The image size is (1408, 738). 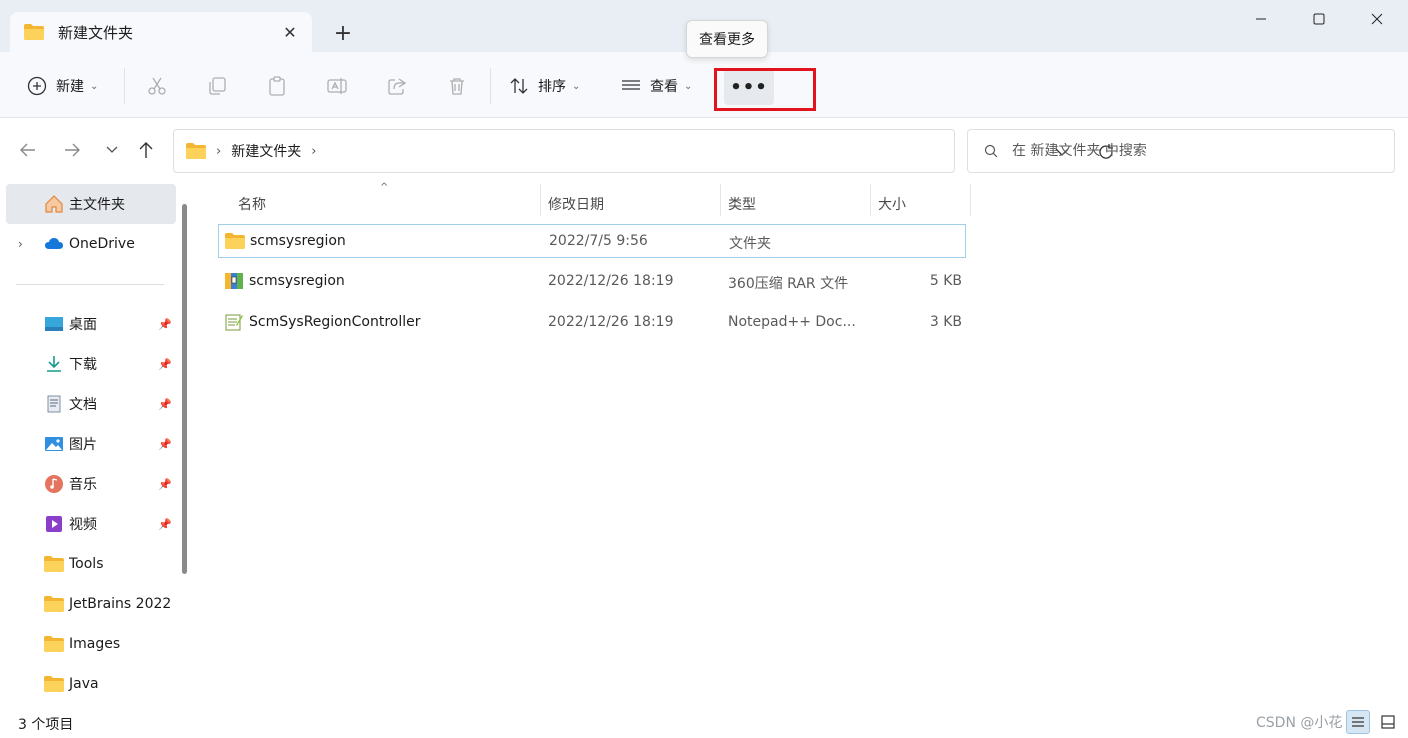 What do you see at coordinates (742, 204) in the screenshot?
I see `column-header-type: 类型` at bounding box center [742, 204].